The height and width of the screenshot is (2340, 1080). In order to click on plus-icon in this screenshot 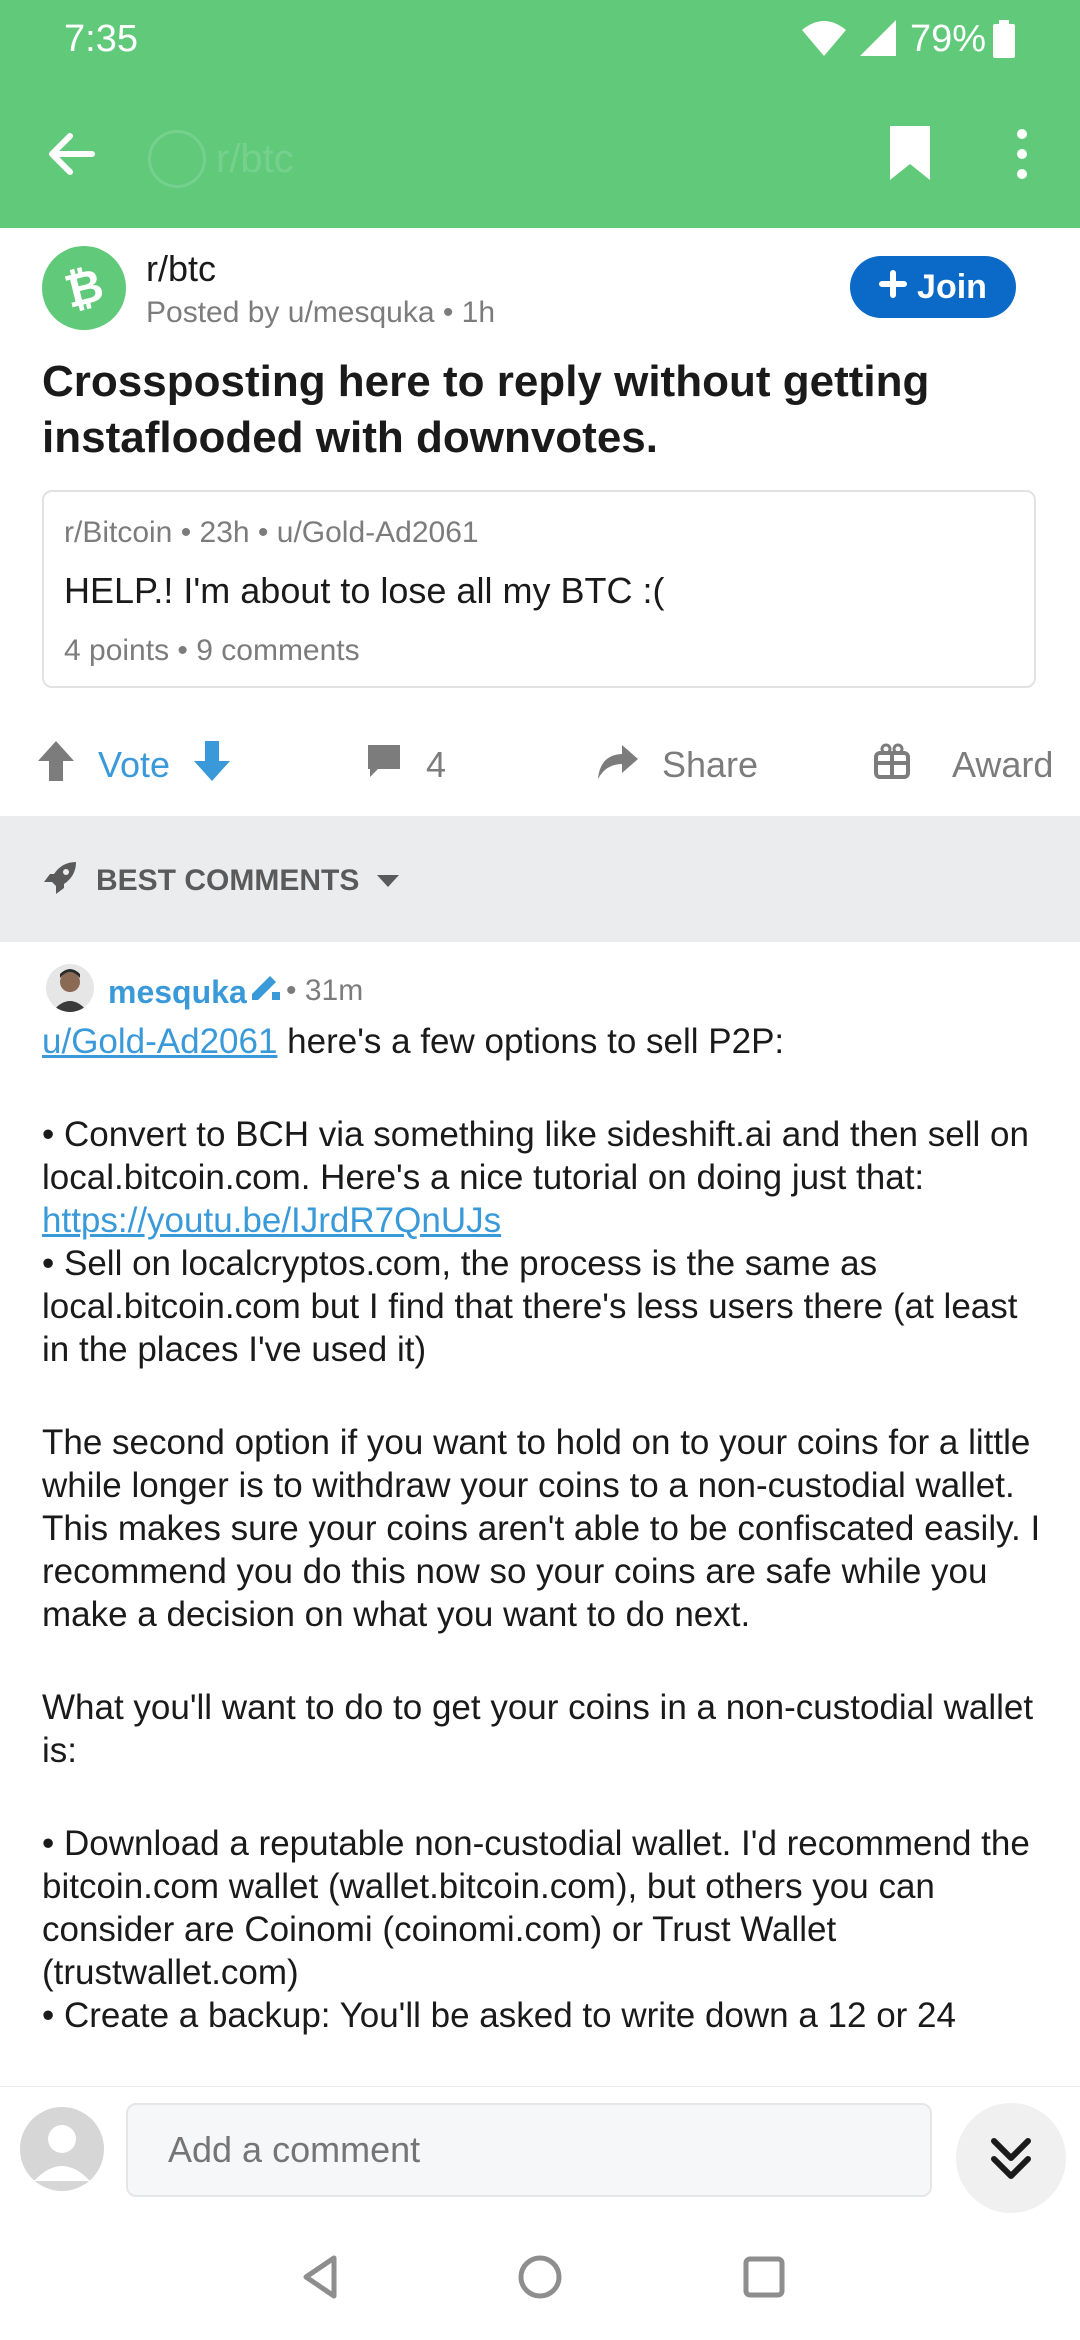, I will do `click(893, 287)`.